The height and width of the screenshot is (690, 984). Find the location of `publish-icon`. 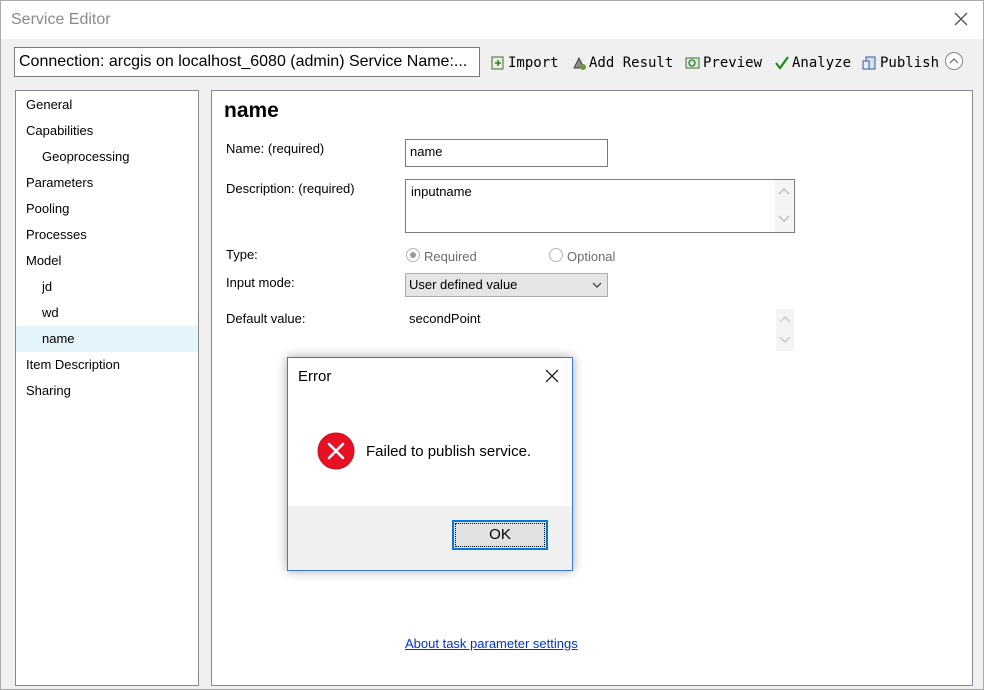

publish-icon is located at coordinates (869, 63).